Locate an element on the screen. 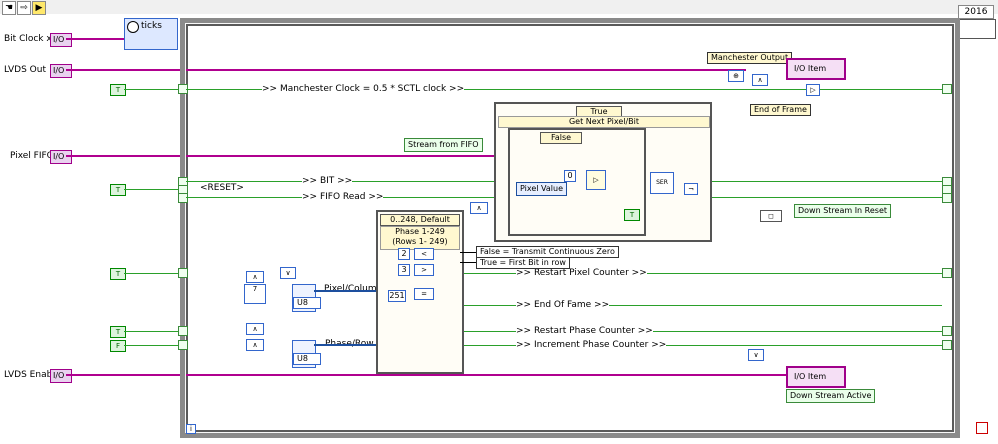  xor-gate-icon: ⊕ is located at coordinates (736, 76).